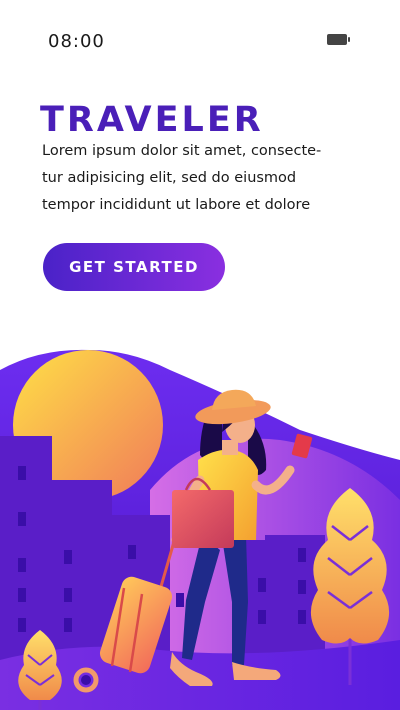 This screenshot has height=710, width=400. What do you see at coordinates (200, 40) in the screenshot?
I see `status-bar: 08:00` at bounding box center [200, 40].